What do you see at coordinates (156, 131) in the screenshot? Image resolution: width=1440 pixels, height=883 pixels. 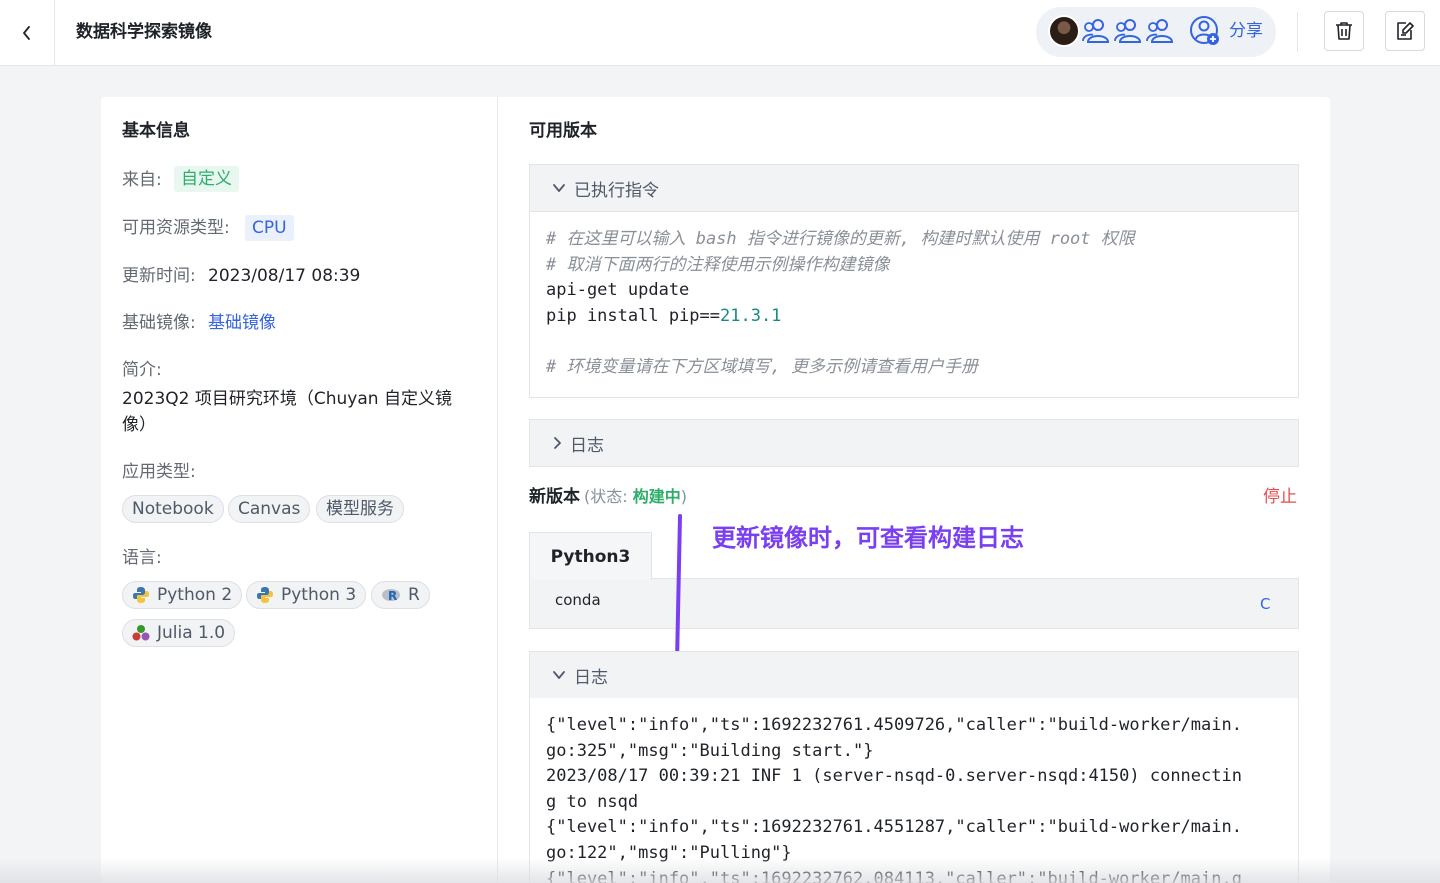 I see `basic-info-title: 基本信息` at bounding box center [156, 131].